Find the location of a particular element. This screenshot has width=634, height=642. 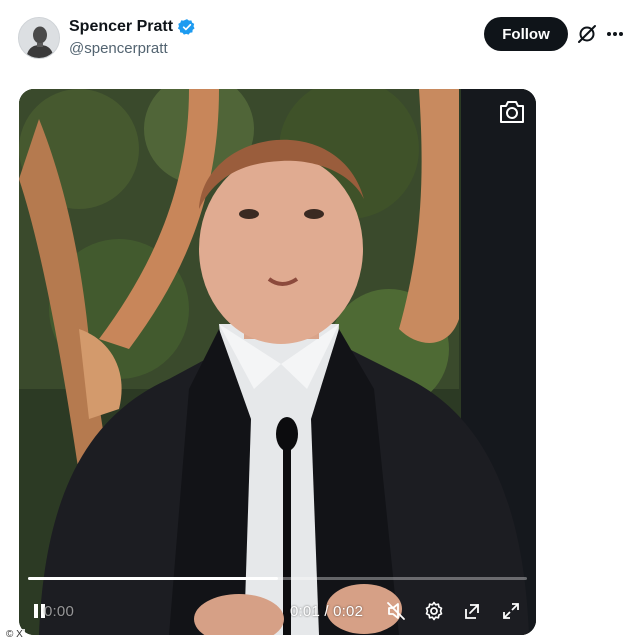

author-display-name: Spencer Pratt is located at coordinates (121, 27).